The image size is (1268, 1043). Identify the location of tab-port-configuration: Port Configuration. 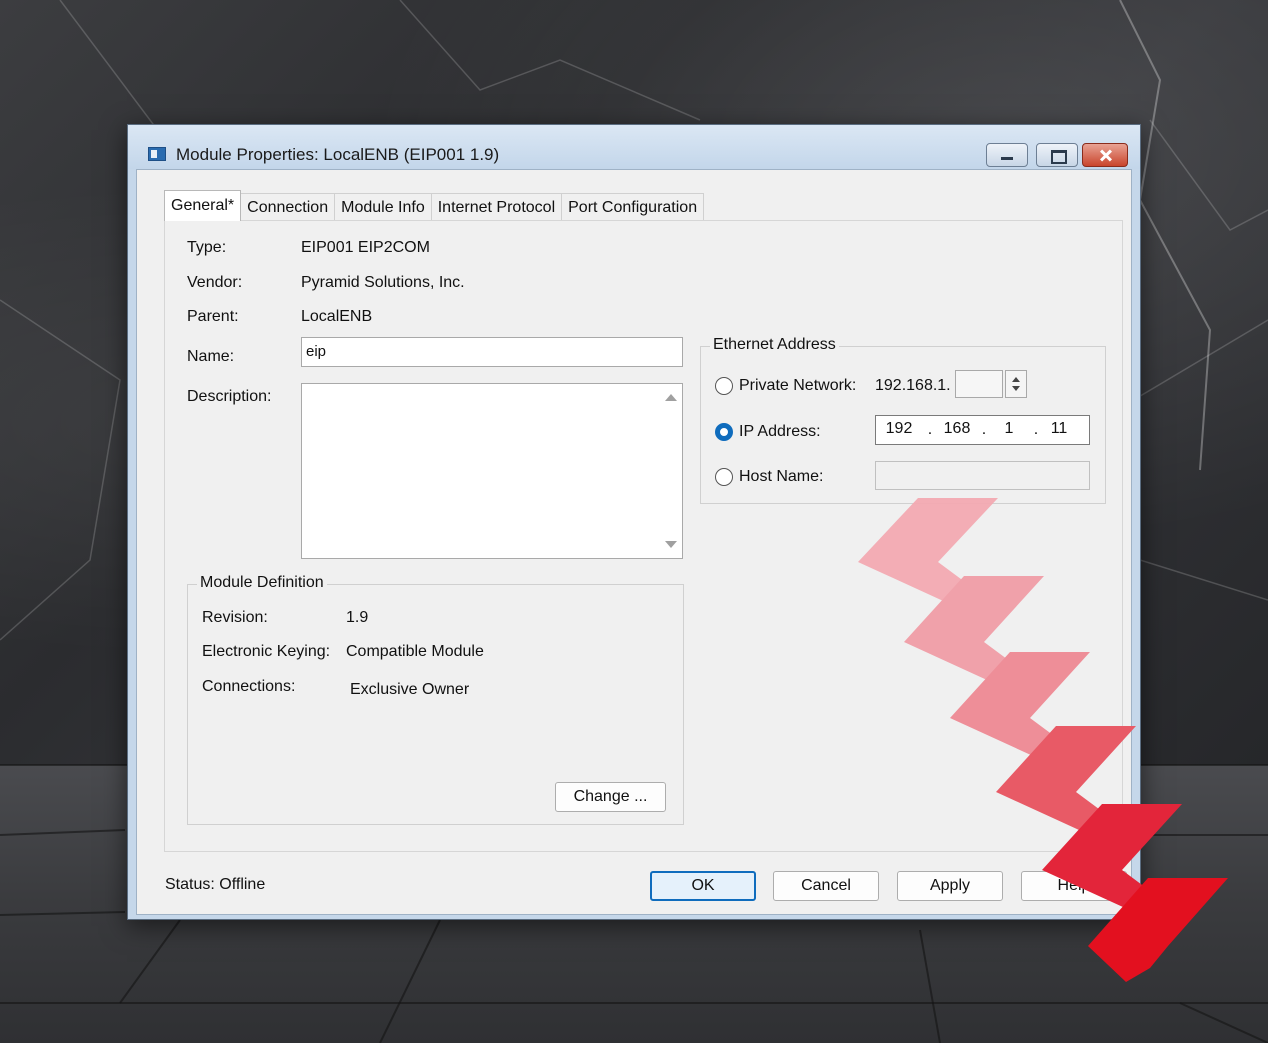
(633, 207).